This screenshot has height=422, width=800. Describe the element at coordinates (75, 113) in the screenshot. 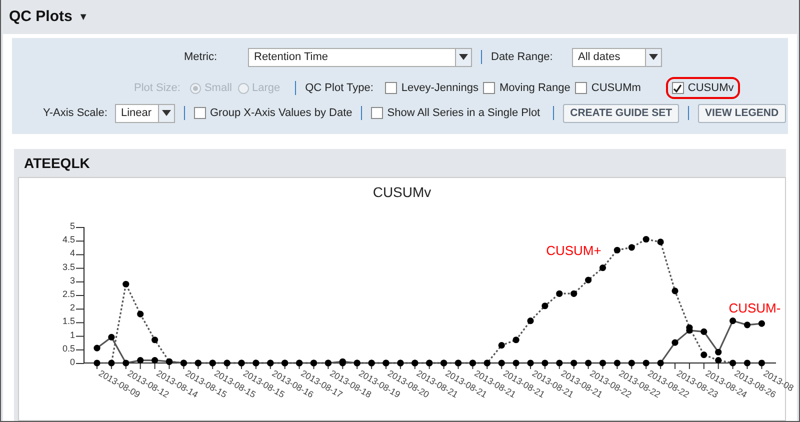

I see `field-label: Y-Axis Scale:` at that location.